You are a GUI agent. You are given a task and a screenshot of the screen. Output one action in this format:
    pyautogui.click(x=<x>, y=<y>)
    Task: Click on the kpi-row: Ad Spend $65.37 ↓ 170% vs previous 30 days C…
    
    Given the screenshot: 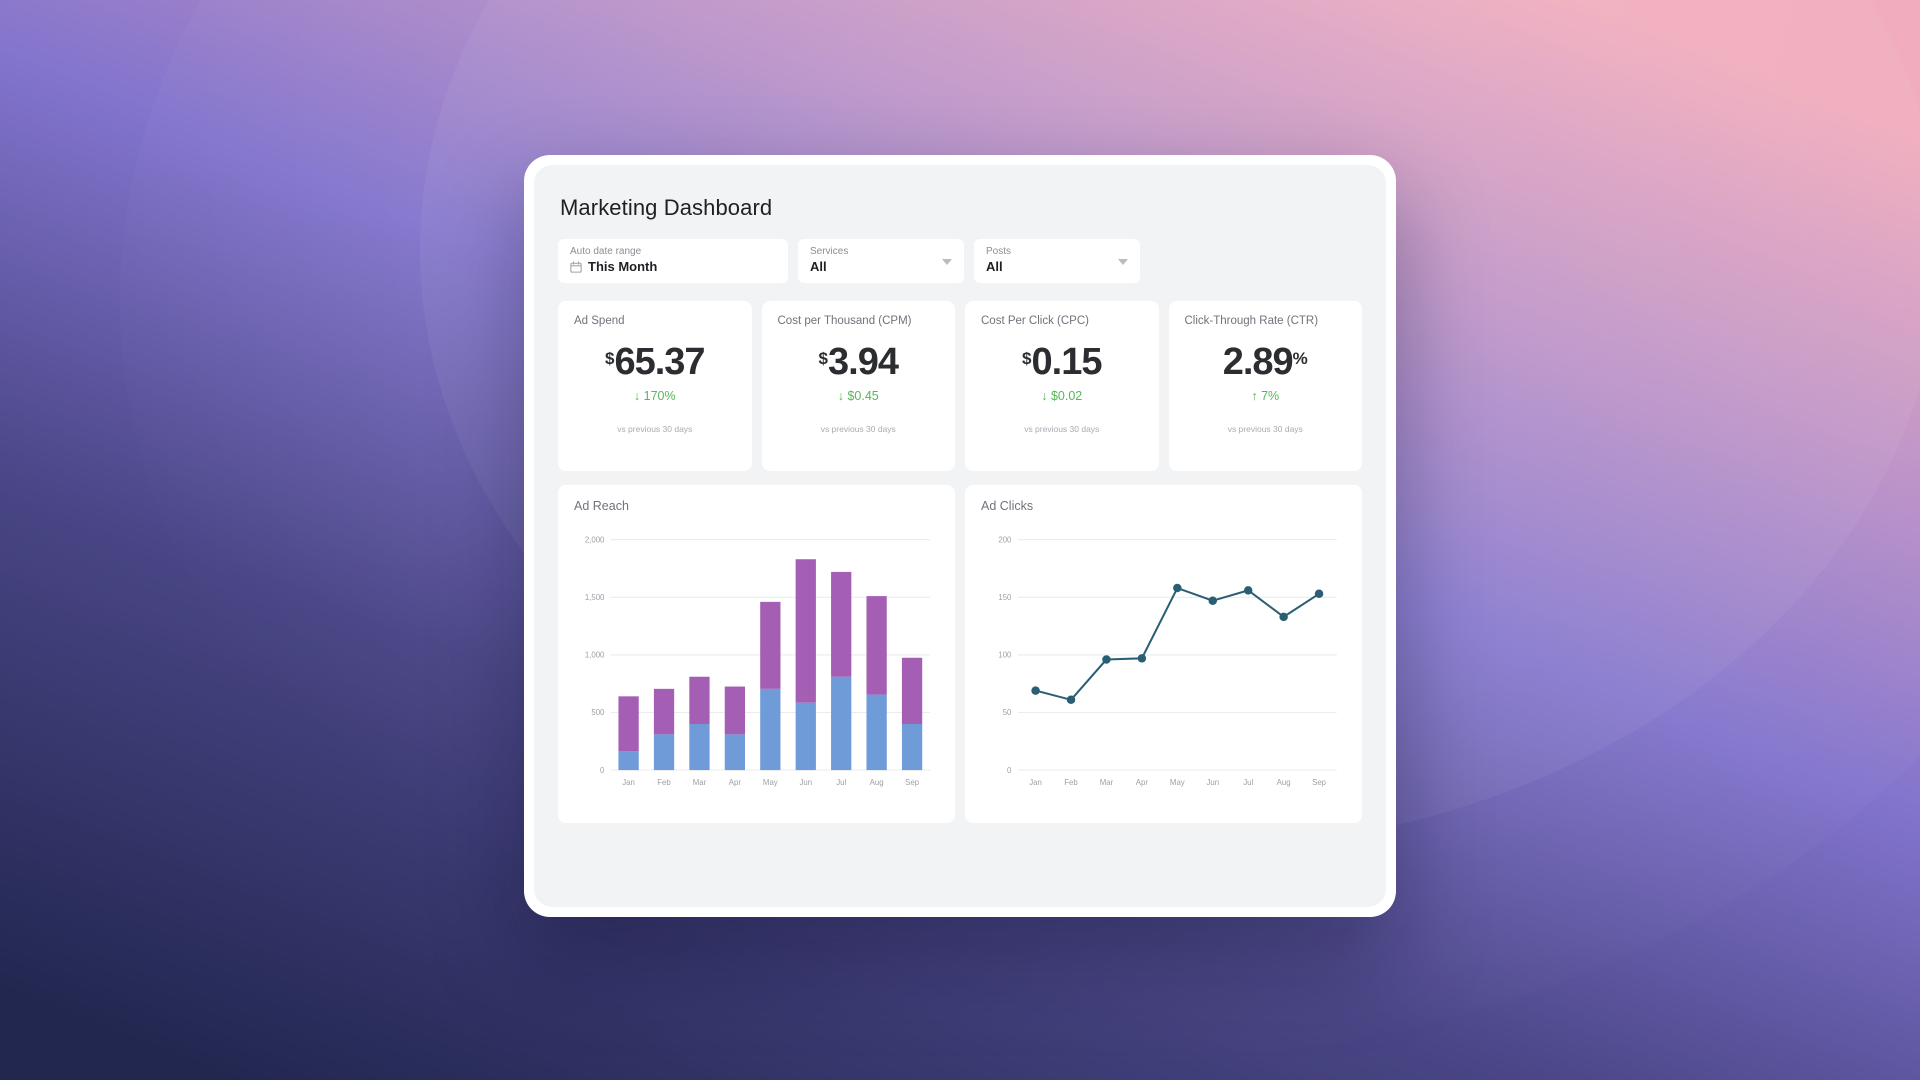 What is the action you would take?
    pyautogui.click(x=960, y=386)
    